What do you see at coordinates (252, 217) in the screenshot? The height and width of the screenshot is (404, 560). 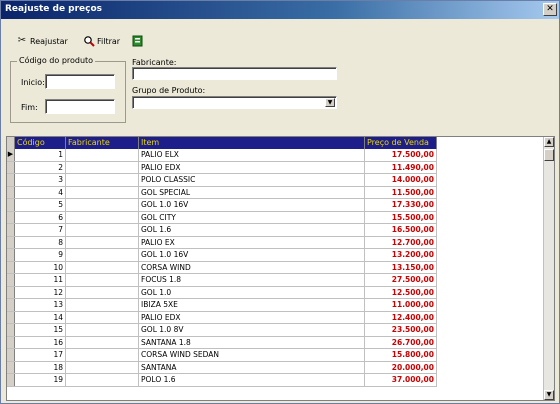 I see `cell-item: GOL CITY` at bounding box center [252, 217].